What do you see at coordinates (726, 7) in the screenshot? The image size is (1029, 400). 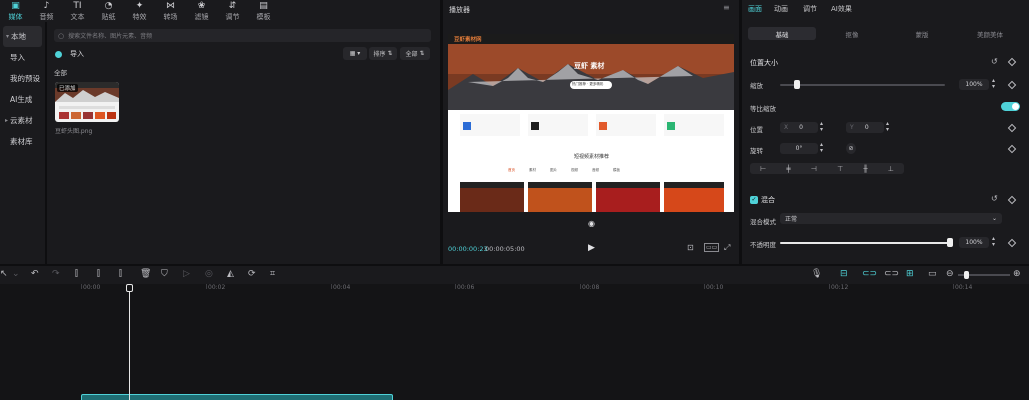 I see `menu-icon: ≡` at bounding box center [726, 7].